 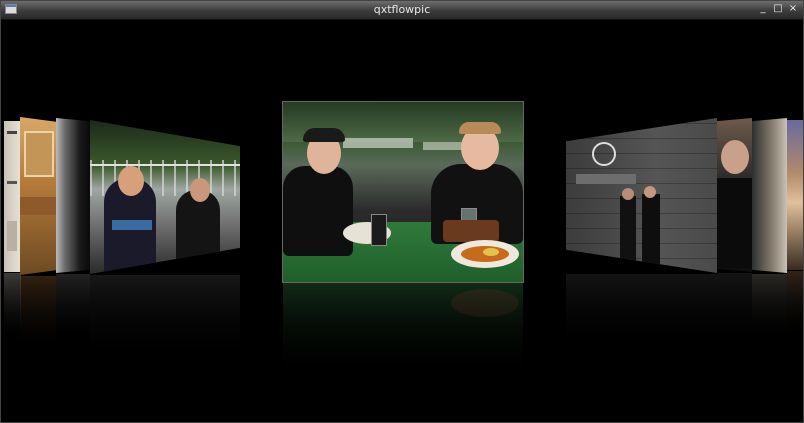 I want to click on photo-far-right-reflection, so click(x=795, y=311).